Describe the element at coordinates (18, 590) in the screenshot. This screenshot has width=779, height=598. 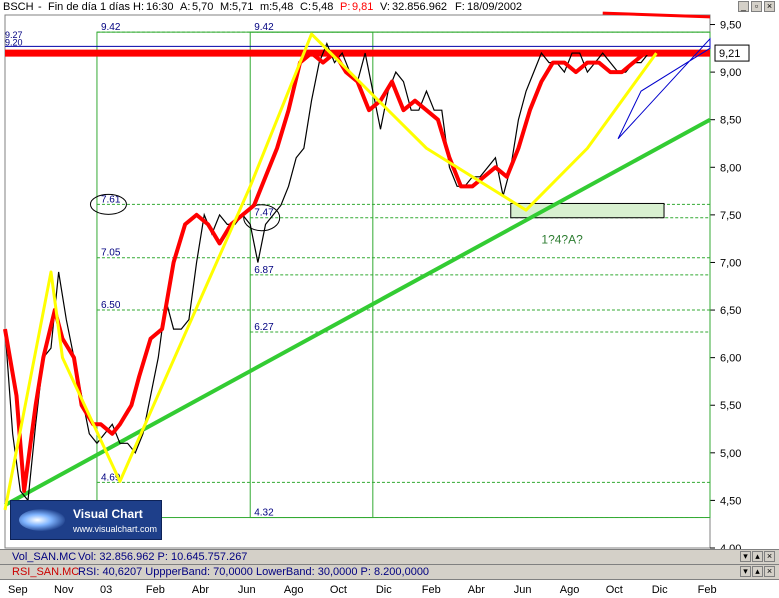
I see `x-tick-label: Sep` at that location.